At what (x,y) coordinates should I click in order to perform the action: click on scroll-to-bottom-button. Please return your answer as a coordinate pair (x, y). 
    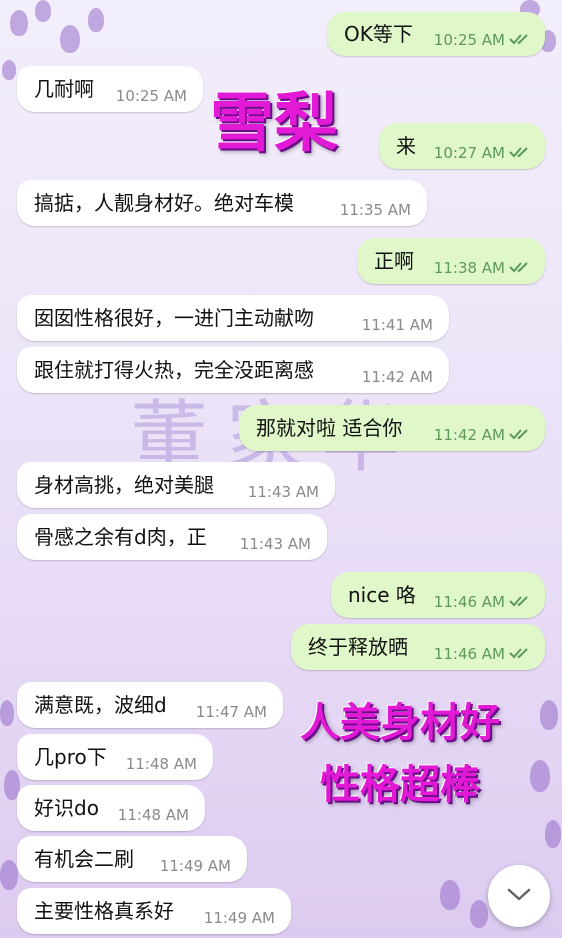
    Looking at the image, I should click on (519, 896).